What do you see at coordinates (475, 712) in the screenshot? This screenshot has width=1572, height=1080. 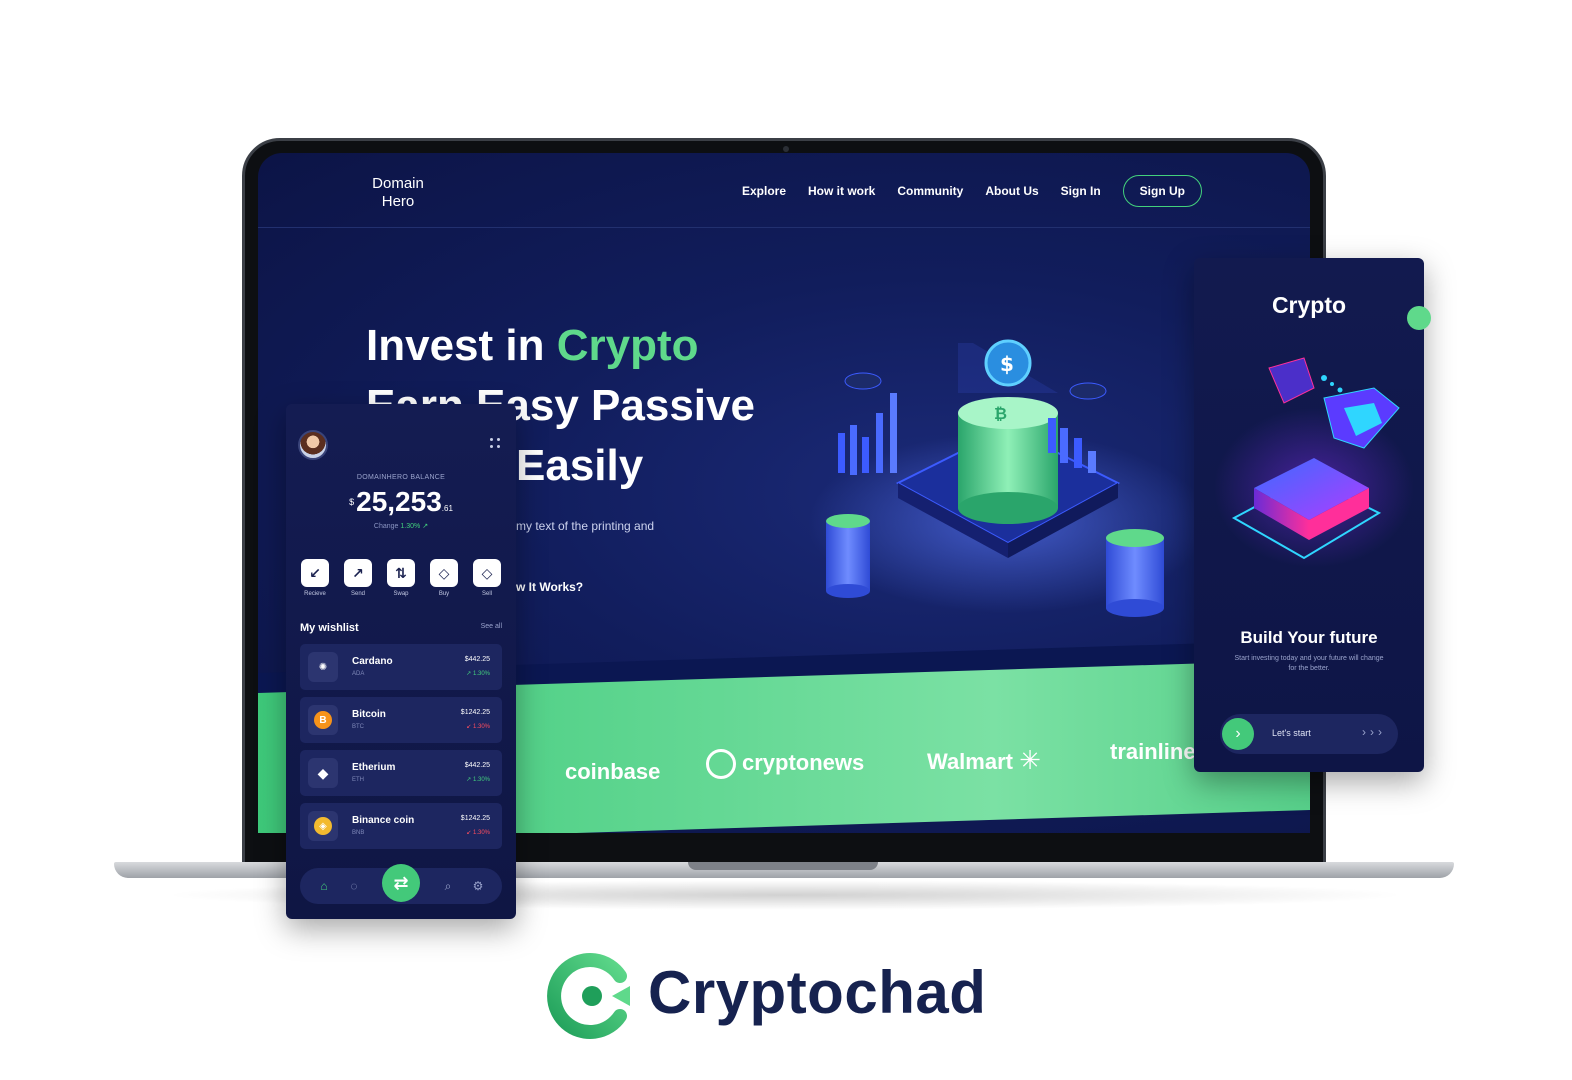 I see `coin-price: $1242.25` at bounding box center [475, 712].